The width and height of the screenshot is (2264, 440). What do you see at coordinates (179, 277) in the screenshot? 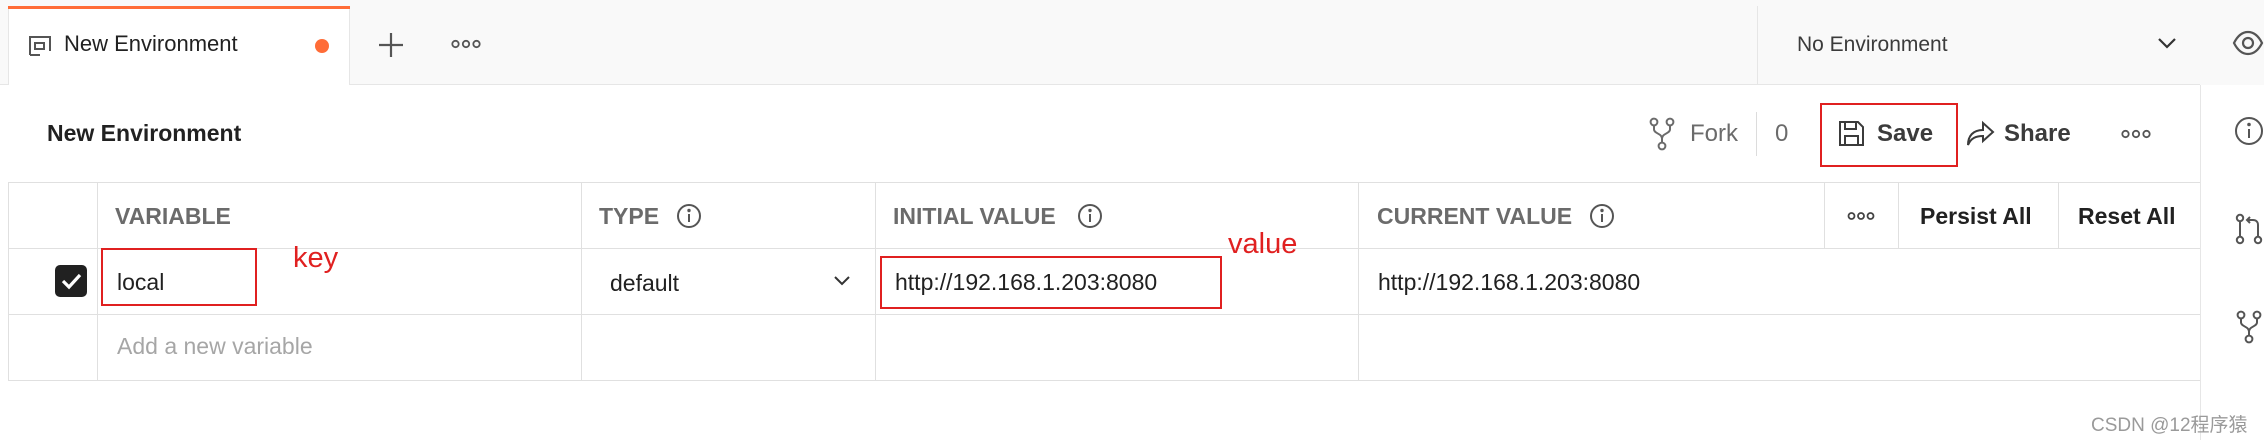
I see `key-annotation-box` at bounding box center [179, 277].